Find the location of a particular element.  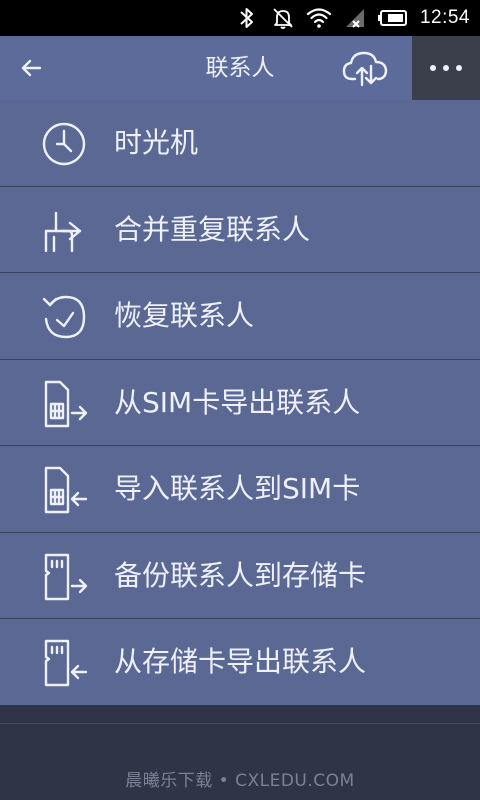

status-bar: 12:54 is located at coordinates (240, 18).